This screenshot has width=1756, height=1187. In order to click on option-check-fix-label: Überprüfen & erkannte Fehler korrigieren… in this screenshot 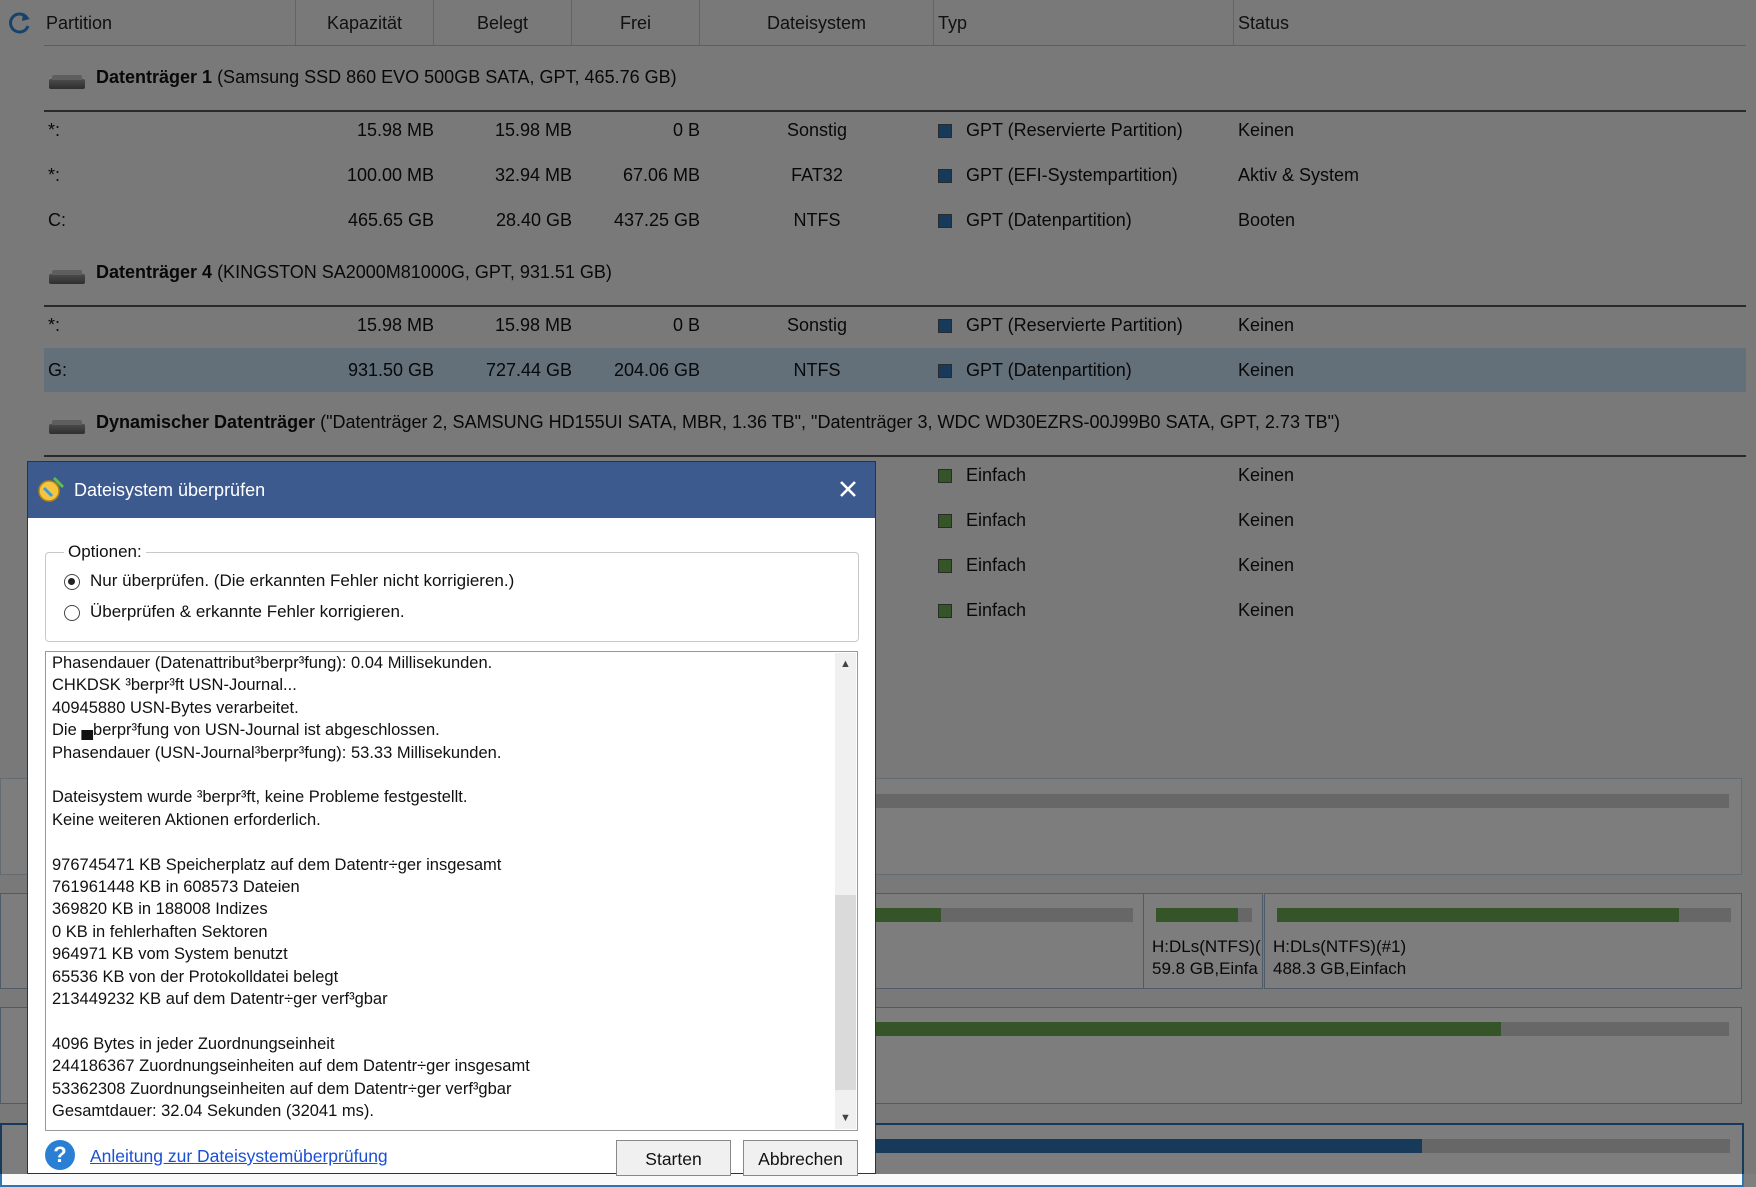, I will do `click(247, 612)`.